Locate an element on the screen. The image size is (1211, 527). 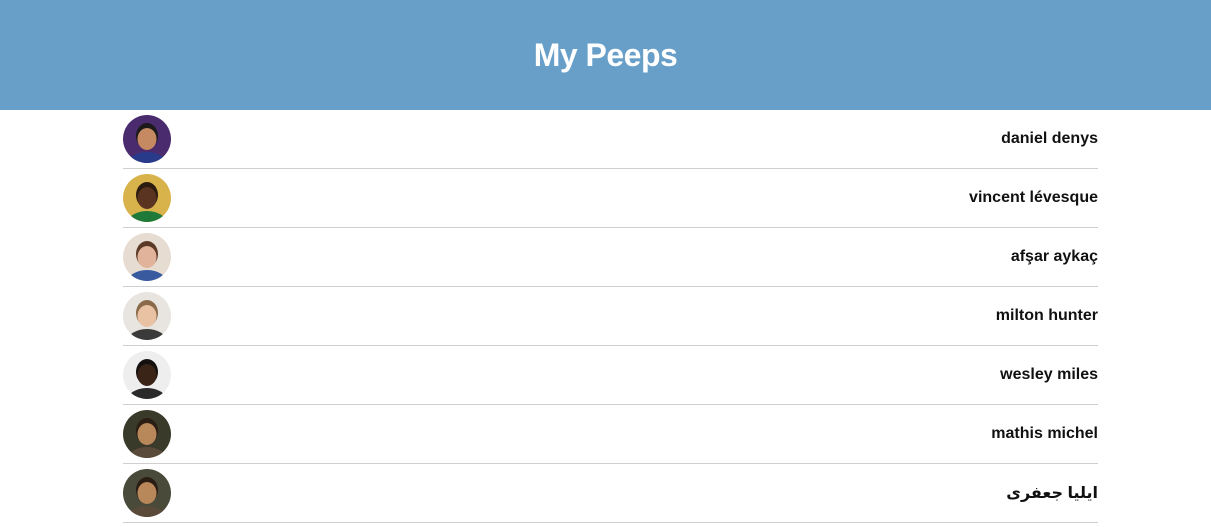
person-name: milton hunter is located at coordinates (1046, 315).